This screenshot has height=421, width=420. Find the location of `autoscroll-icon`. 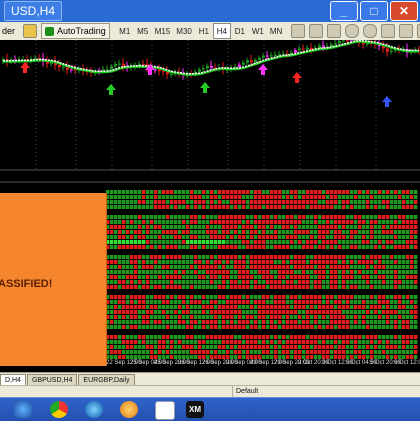

autoscroll-icon is located at coordinates (406, 31).